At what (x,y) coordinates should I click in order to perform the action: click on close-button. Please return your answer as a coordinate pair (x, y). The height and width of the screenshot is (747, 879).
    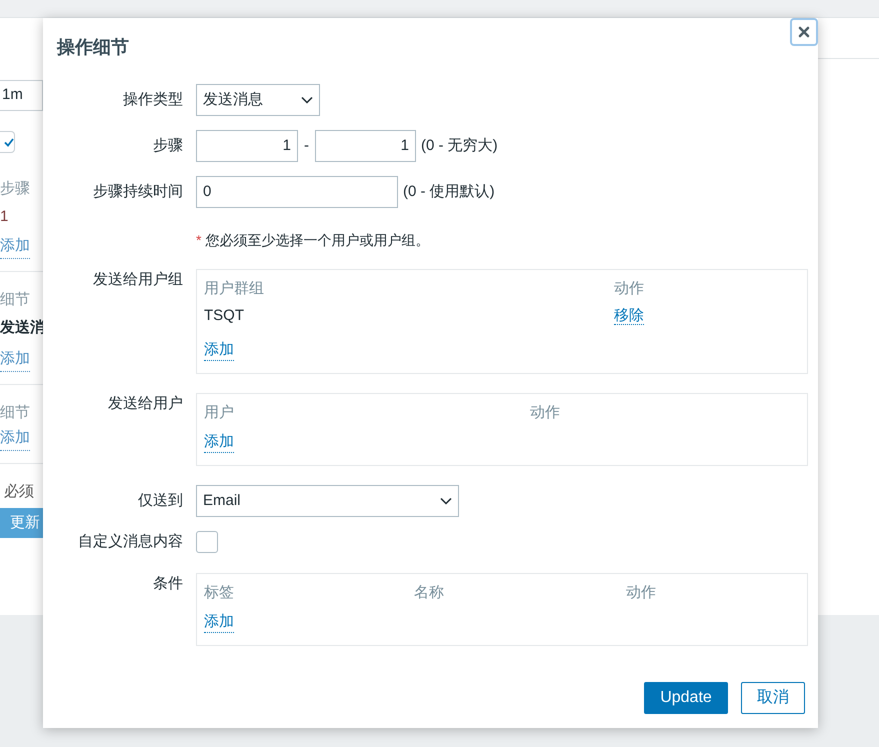
    Looking at the image, I should click on (804, 32).